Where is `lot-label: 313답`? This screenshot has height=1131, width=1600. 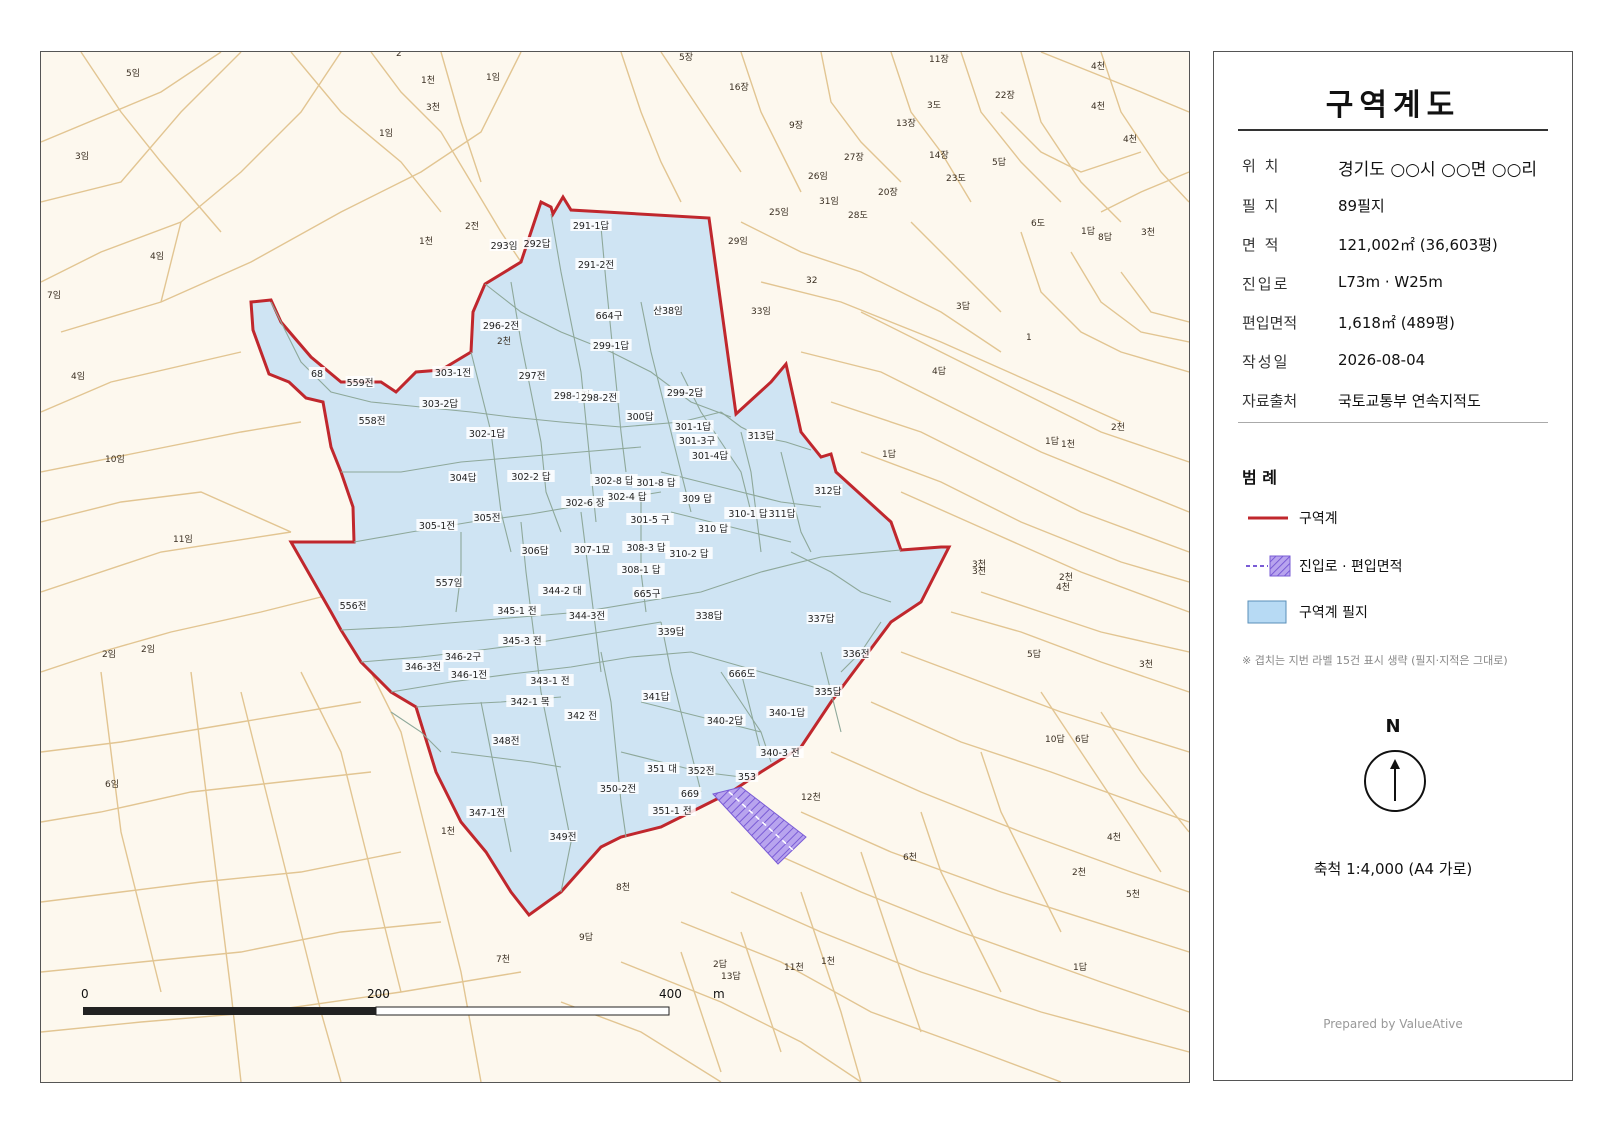
lot-label: 313답 is located at coordinates (761, 436).